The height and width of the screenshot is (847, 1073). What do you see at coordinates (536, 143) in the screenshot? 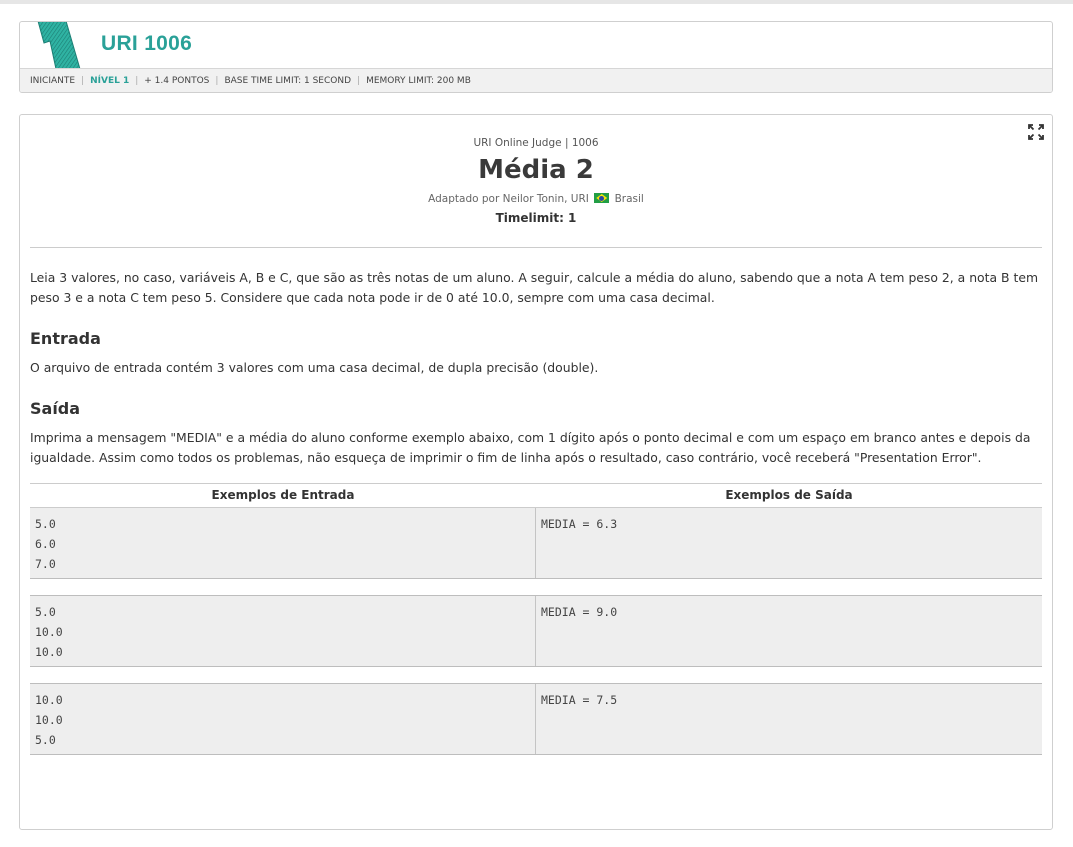
I see `judge-line: URI Online Judge | 1006` at bounding box center [536, 143].